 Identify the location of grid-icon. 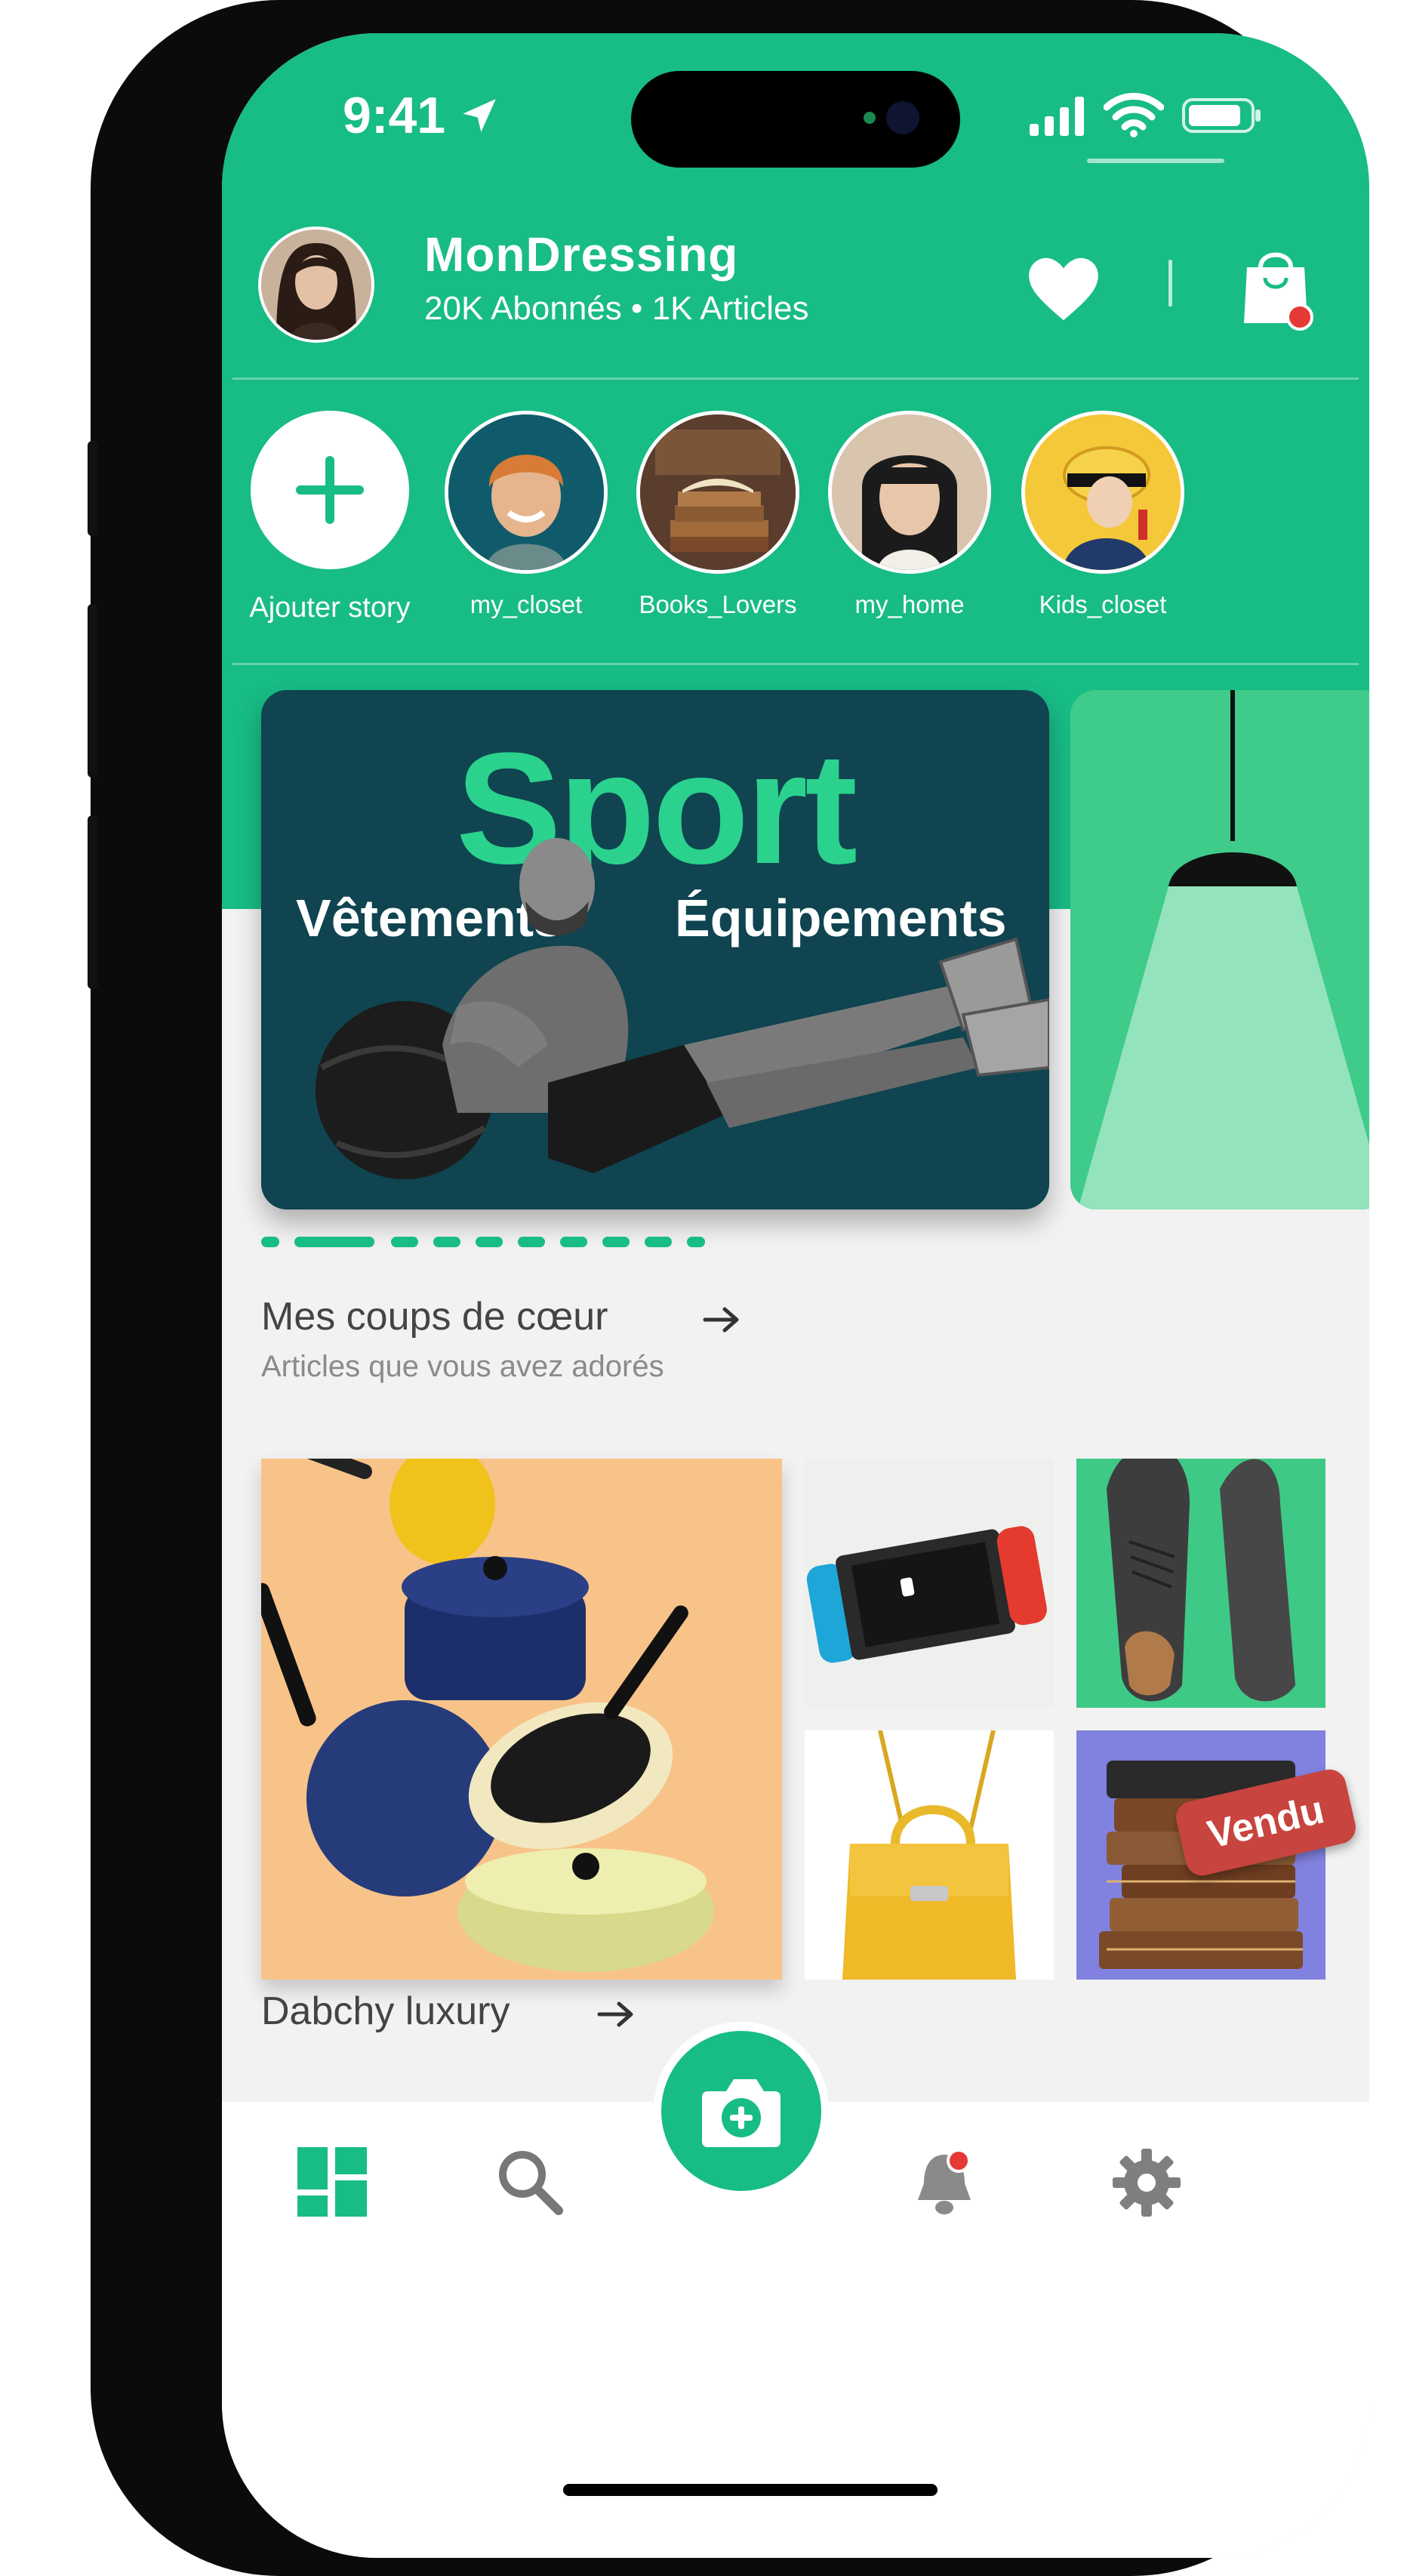
(332, 2182).